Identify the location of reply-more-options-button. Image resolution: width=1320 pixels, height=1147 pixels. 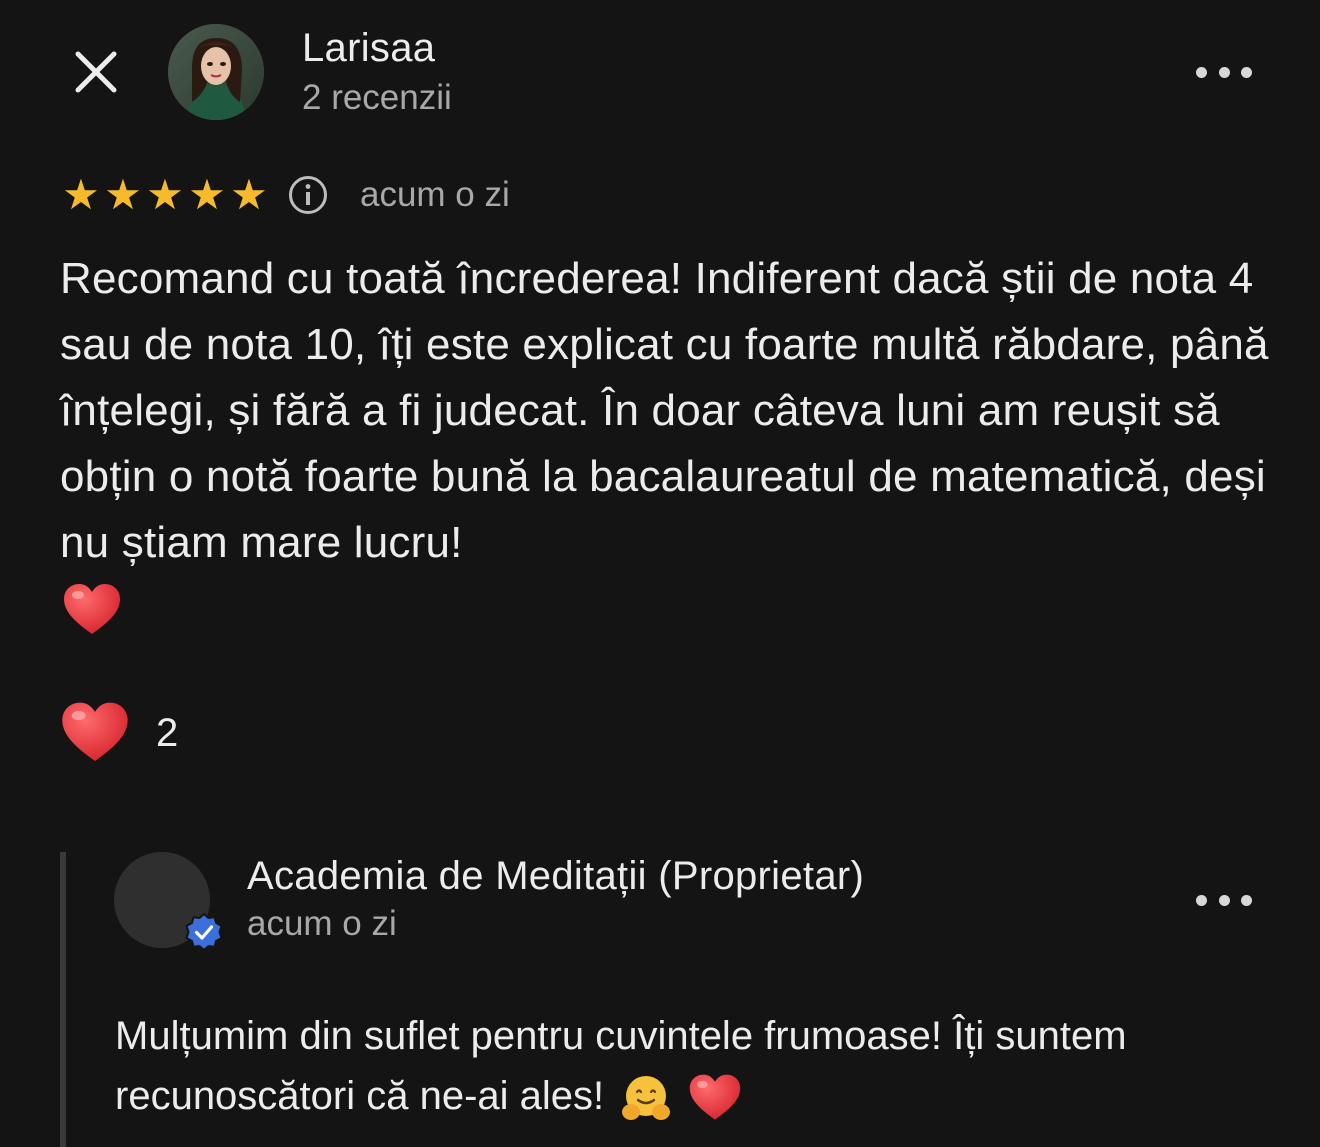
(1224, 900).